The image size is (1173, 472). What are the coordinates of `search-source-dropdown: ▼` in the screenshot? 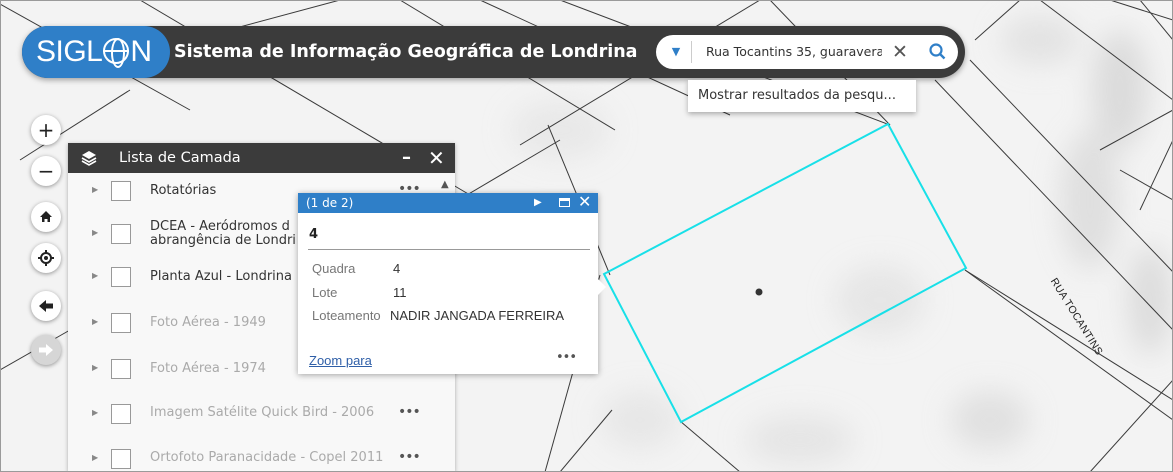 It's located at (676, 52).